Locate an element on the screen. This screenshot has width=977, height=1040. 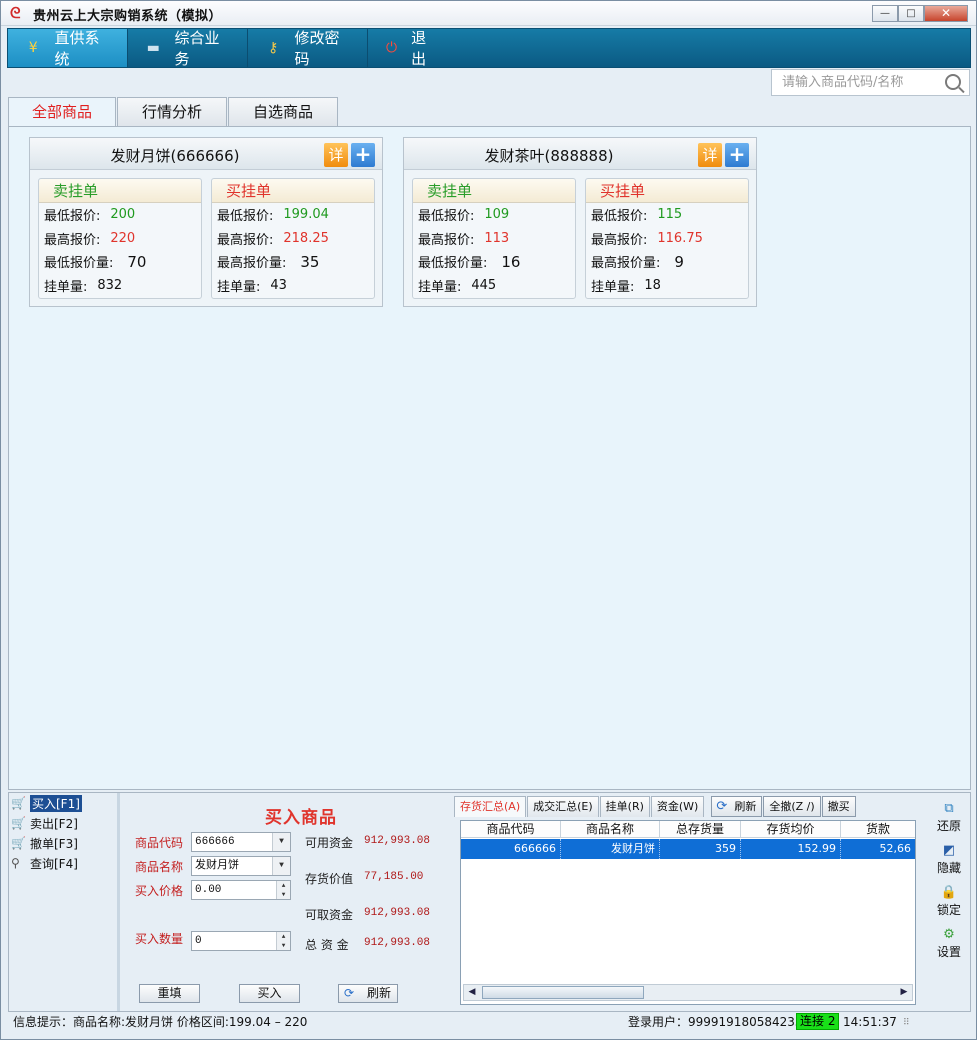
hide-button: ◩ 隐藏 is located at coordinates (949, 859).